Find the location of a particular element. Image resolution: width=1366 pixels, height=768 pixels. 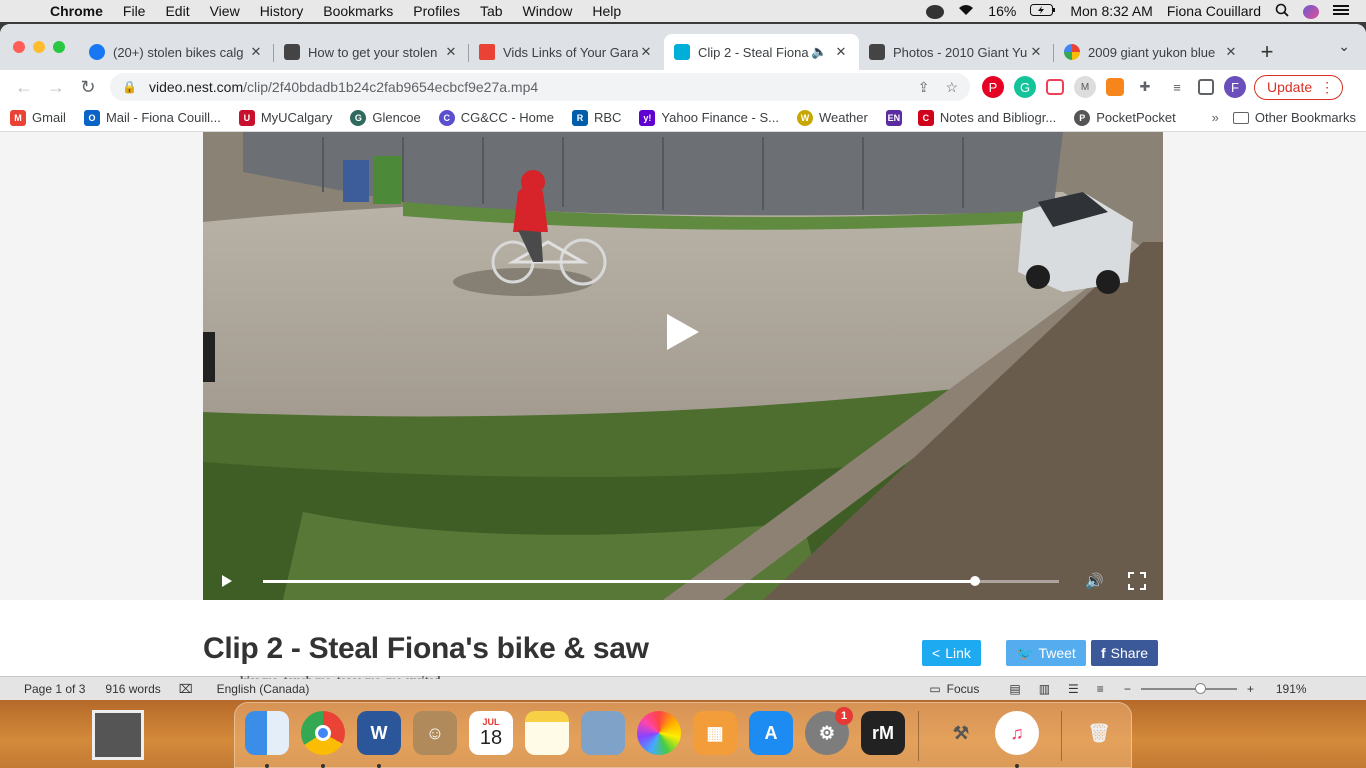

mendeley-extension-icon: M is located at coordinates (1085, 87).